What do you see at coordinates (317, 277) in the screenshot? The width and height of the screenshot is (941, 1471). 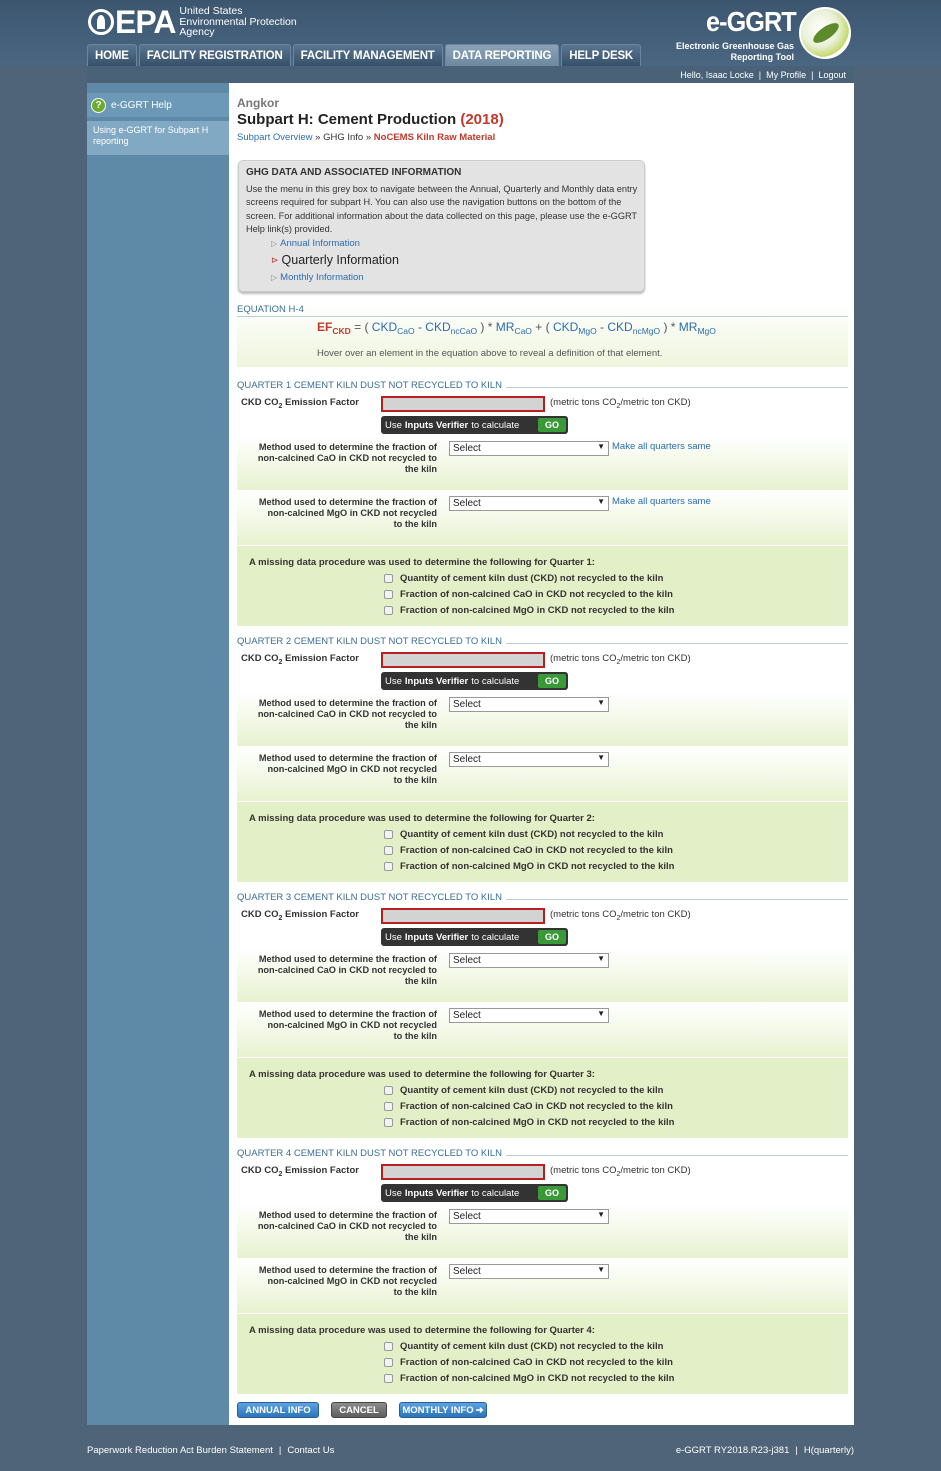 I see `monthly-information-link: ▷ Monthly Information` at bounding box center [317, 277].